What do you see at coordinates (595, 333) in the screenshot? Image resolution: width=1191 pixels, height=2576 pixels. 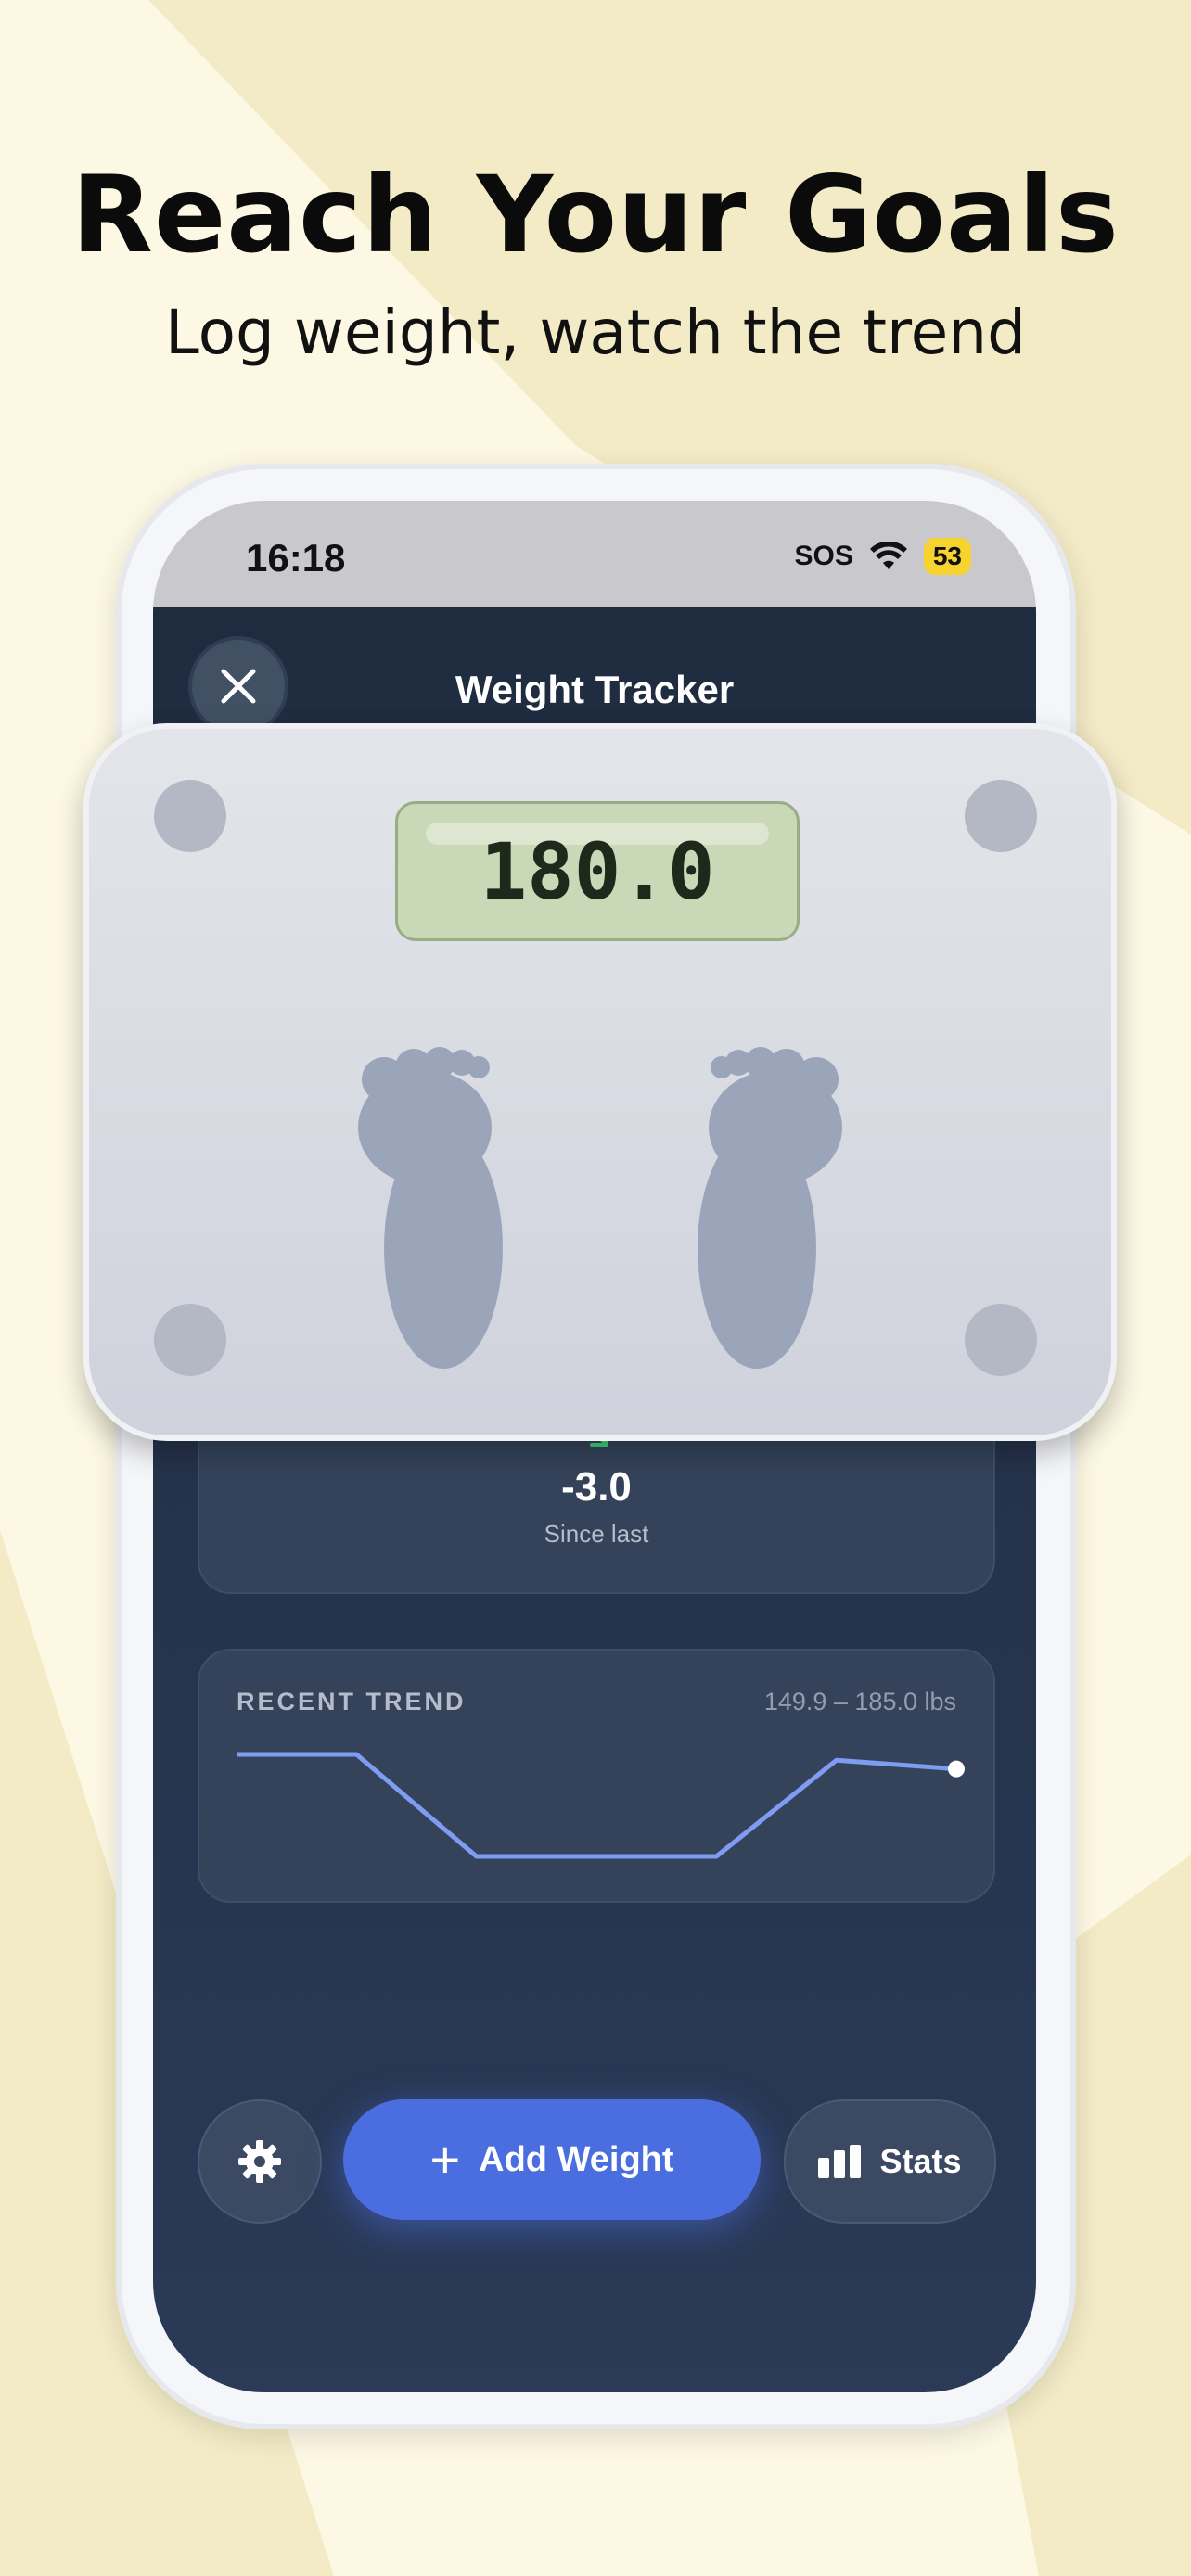 I see `promo-subhead: Log weight, watch the trend` at bounding box center [595, 333].